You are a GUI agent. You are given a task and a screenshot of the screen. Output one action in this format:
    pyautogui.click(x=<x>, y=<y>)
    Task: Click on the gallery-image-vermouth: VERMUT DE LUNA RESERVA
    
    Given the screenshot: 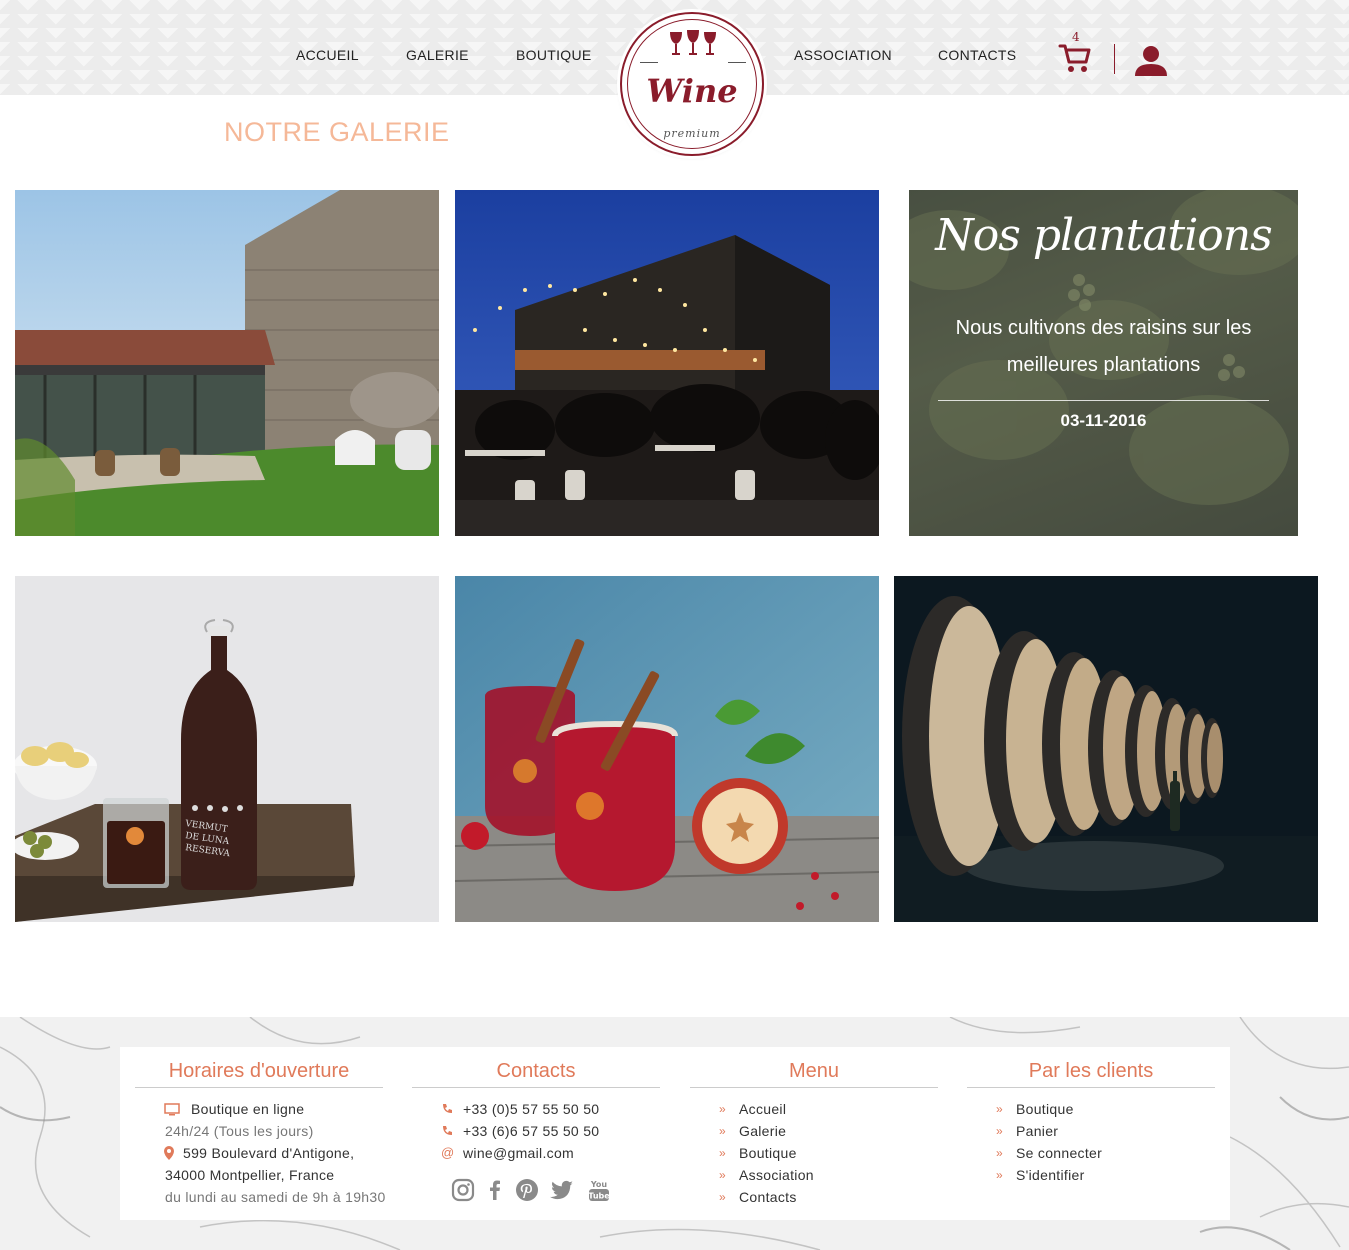 What is the action you would take?
    pyautogui.click(x=227, y=749)
    